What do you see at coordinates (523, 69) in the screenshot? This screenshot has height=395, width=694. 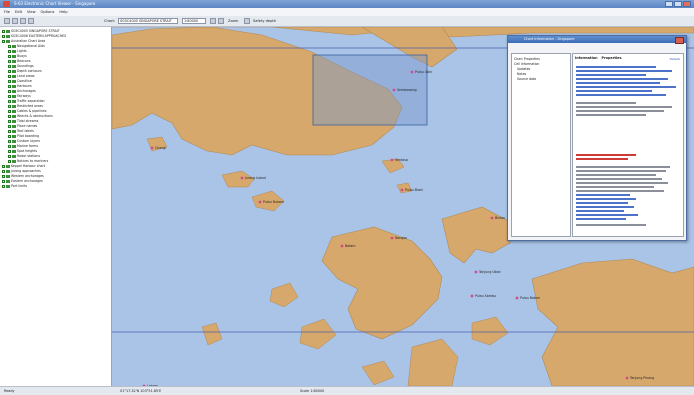 I see `dialog-tree-item: Updates` at bounding box center [523, 69].